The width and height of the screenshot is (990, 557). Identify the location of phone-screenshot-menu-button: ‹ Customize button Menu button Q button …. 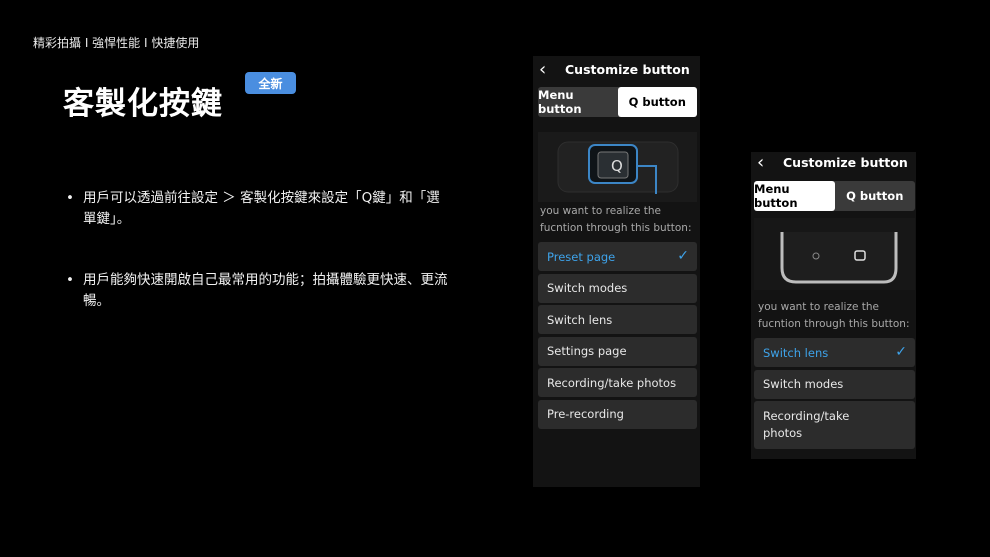
(833, 305).